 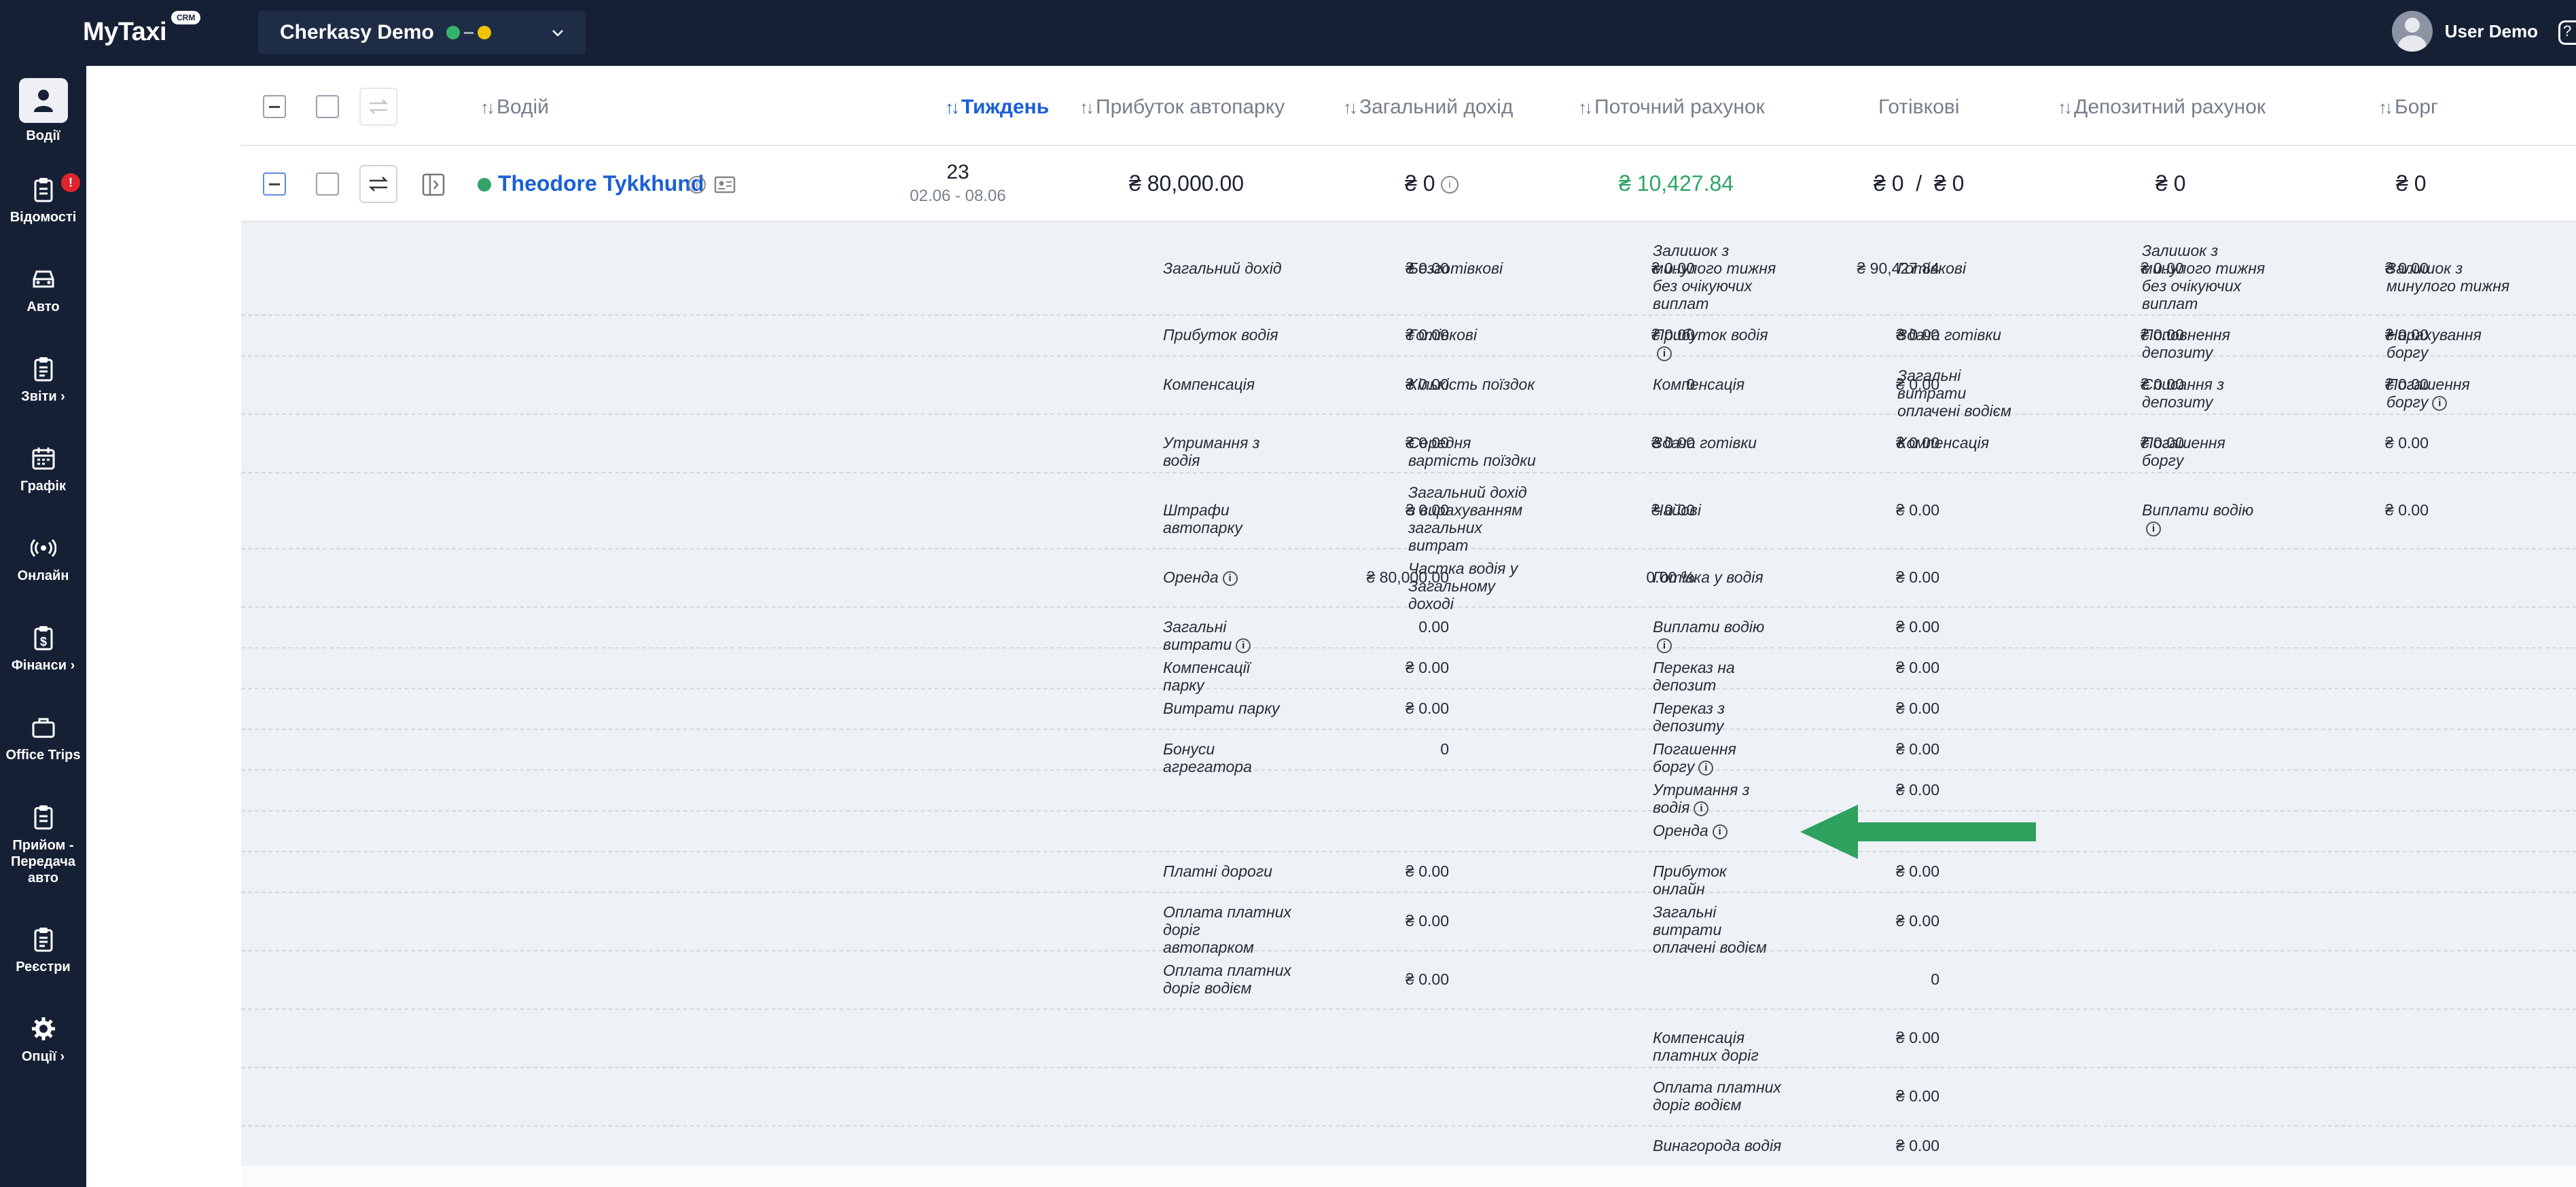 What do you see at coordinates (434, 184) in the screenshot?
I see `side-panel-icon` at bounding box center [434, 184].